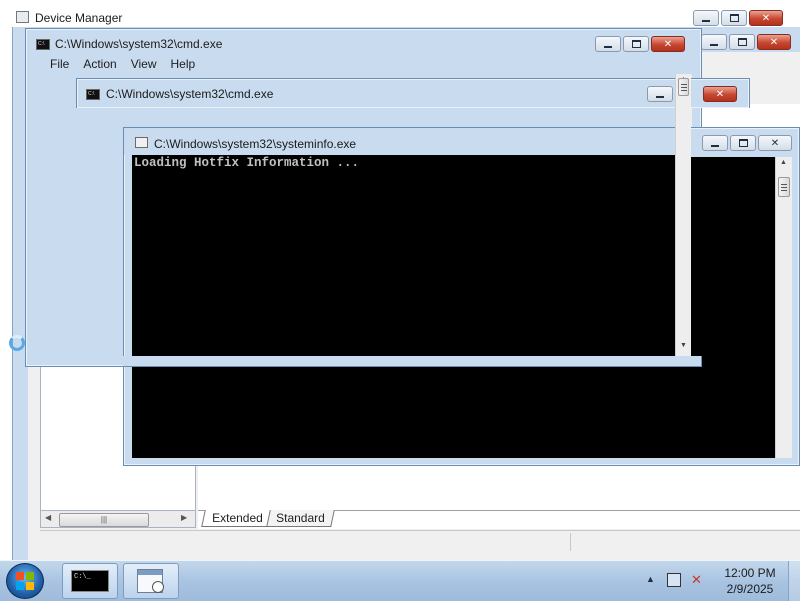 The image size is (800, 601). What do you see at coordinates (750, 573) in the screenshot?
I see `clock-time: 12:00 PM` at bounding box center [750, 573].